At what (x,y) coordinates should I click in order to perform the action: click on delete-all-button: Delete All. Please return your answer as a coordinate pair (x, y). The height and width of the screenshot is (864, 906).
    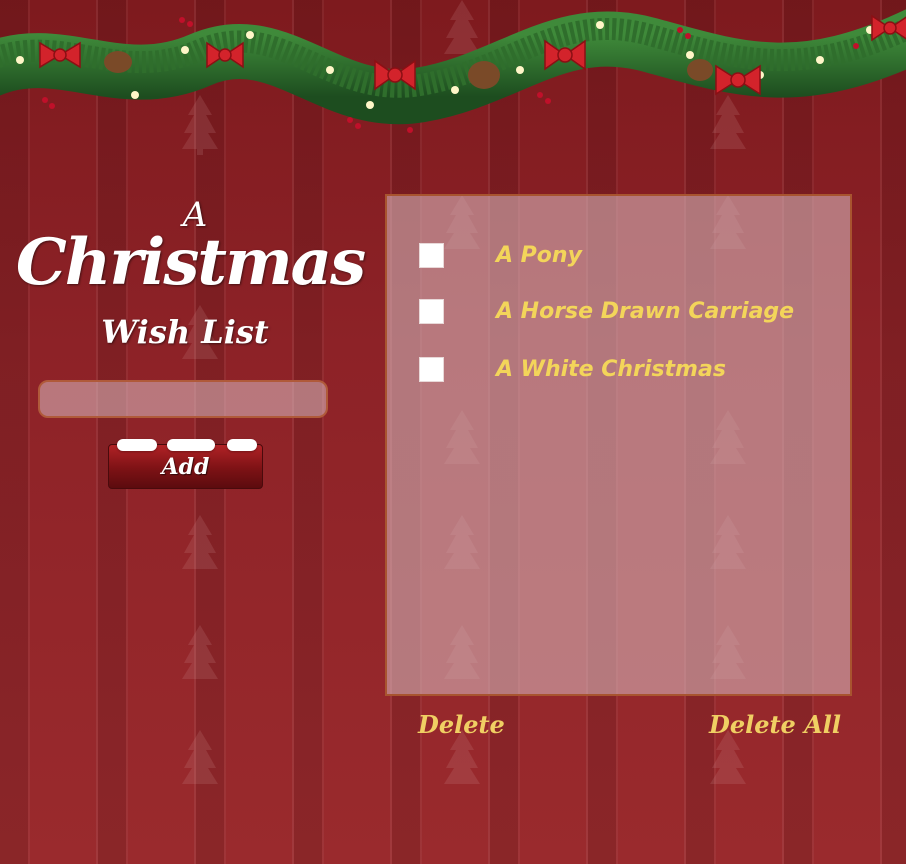
    Looking at the image, I should click on (775, 724).